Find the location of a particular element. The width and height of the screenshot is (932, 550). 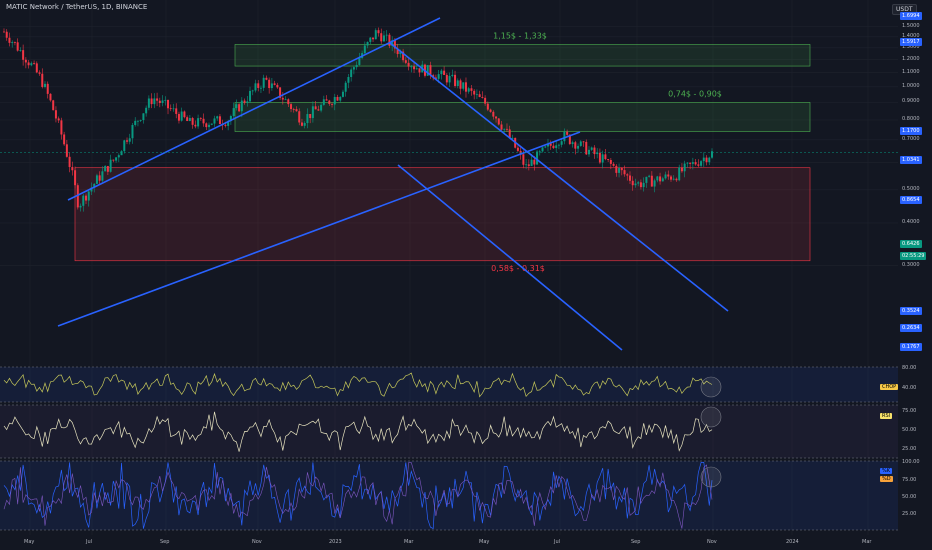

time-axis-label: 2024 is located at coordinates (792, 542).